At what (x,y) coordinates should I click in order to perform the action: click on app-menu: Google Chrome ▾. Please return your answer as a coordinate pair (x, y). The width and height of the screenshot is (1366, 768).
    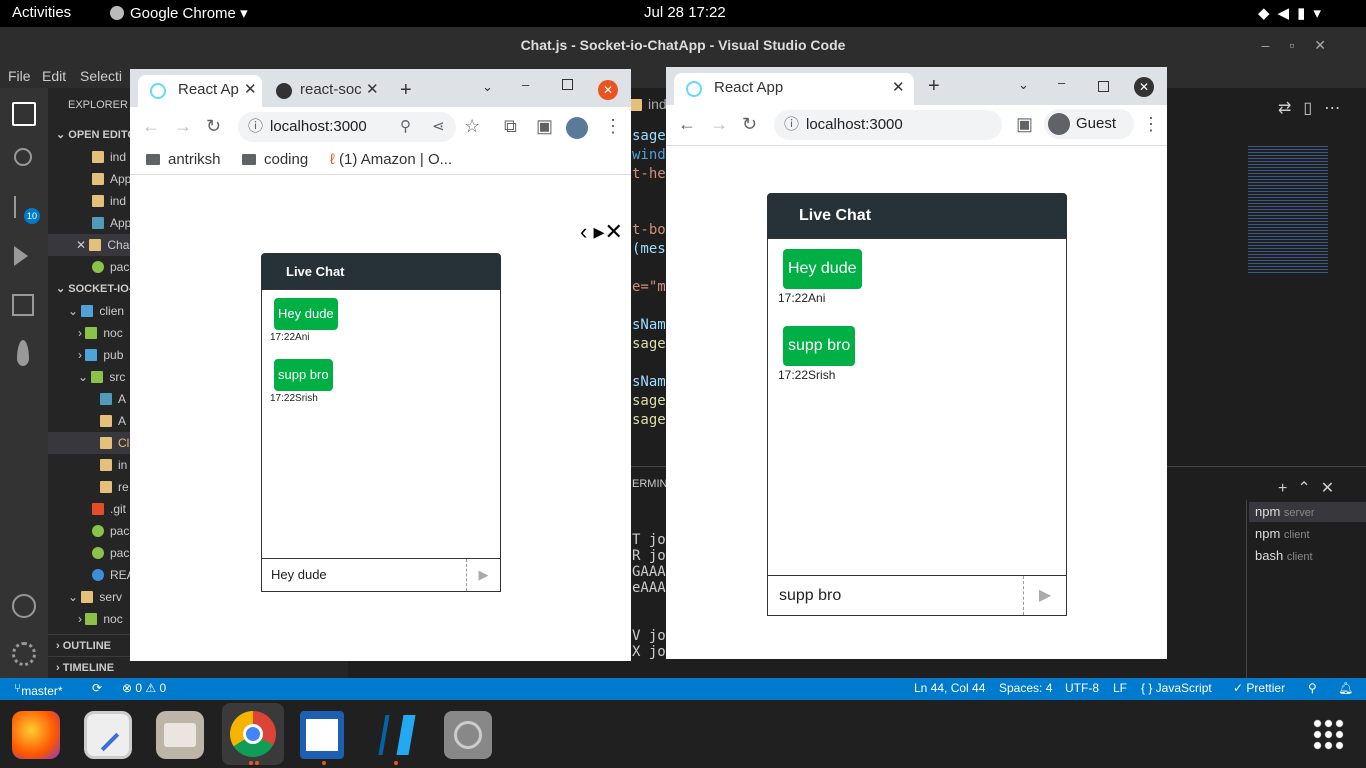
    Looking at the image, I should click on (179, 13).